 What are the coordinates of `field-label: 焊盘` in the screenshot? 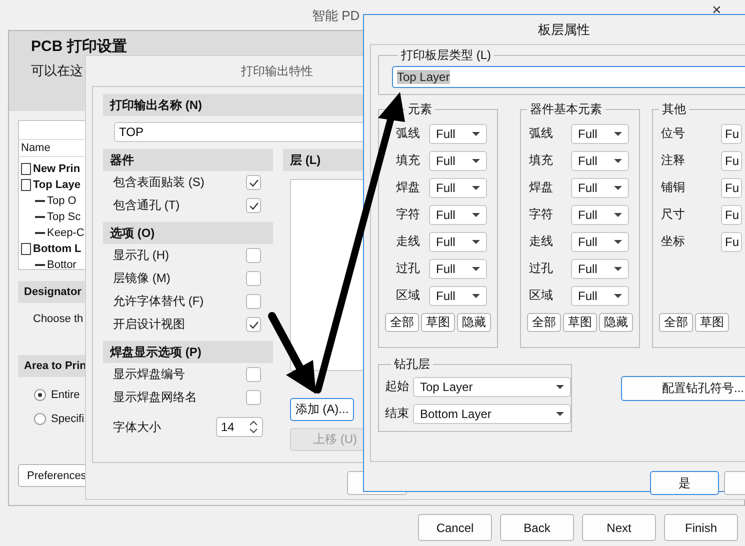 It's located at (541, 187).